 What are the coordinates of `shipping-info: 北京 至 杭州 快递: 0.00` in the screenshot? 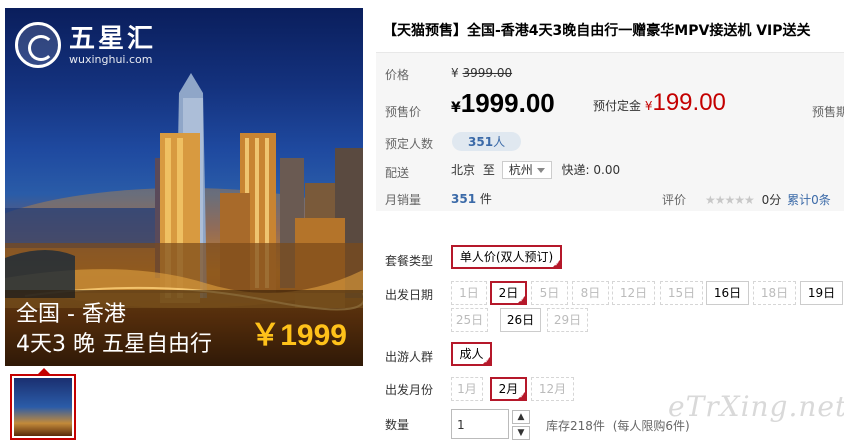 It's located at (535, 170).